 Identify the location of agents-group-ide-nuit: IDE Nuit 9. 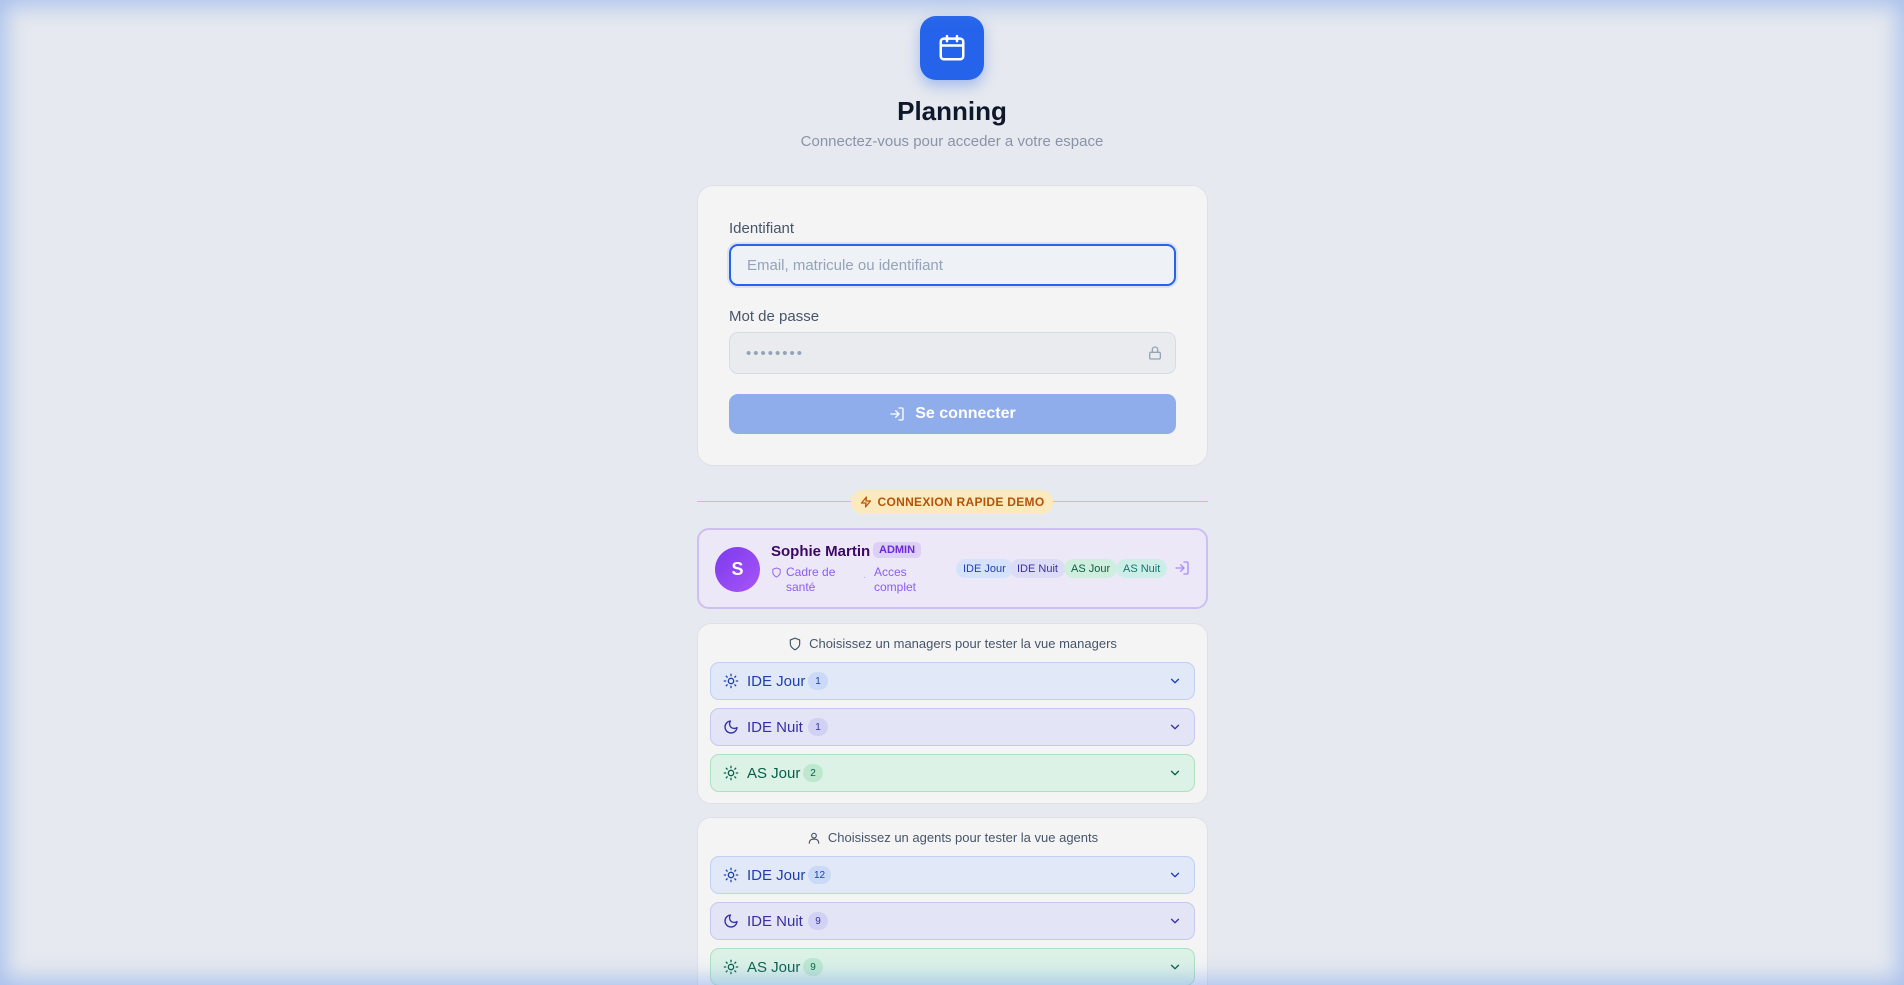
(952, 921).